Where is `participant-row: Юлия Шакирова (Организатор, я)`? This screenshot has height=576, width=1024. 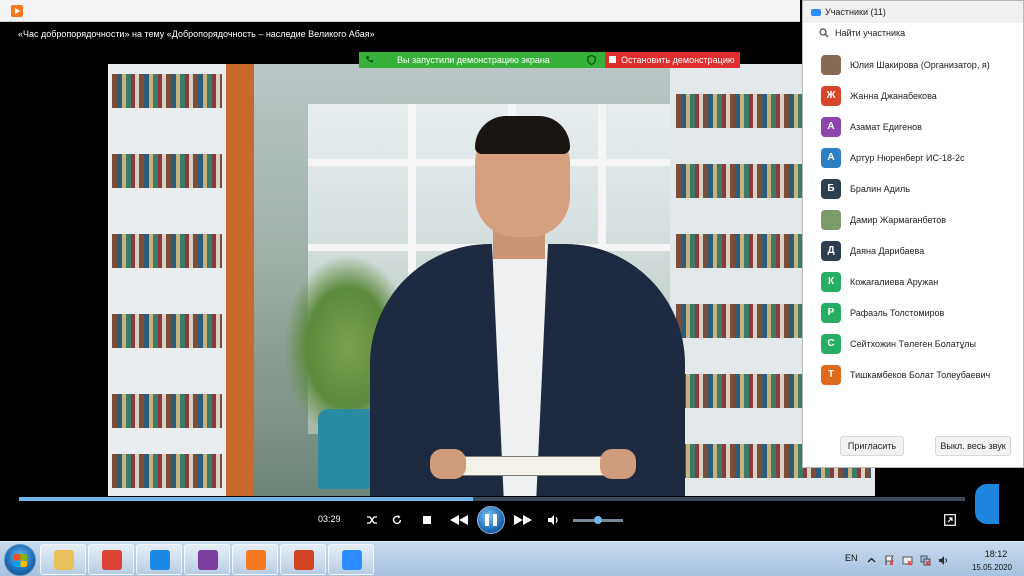
participant-row: Юлия Шакирова (Организатор, я) is located at coordinates (921, 65).